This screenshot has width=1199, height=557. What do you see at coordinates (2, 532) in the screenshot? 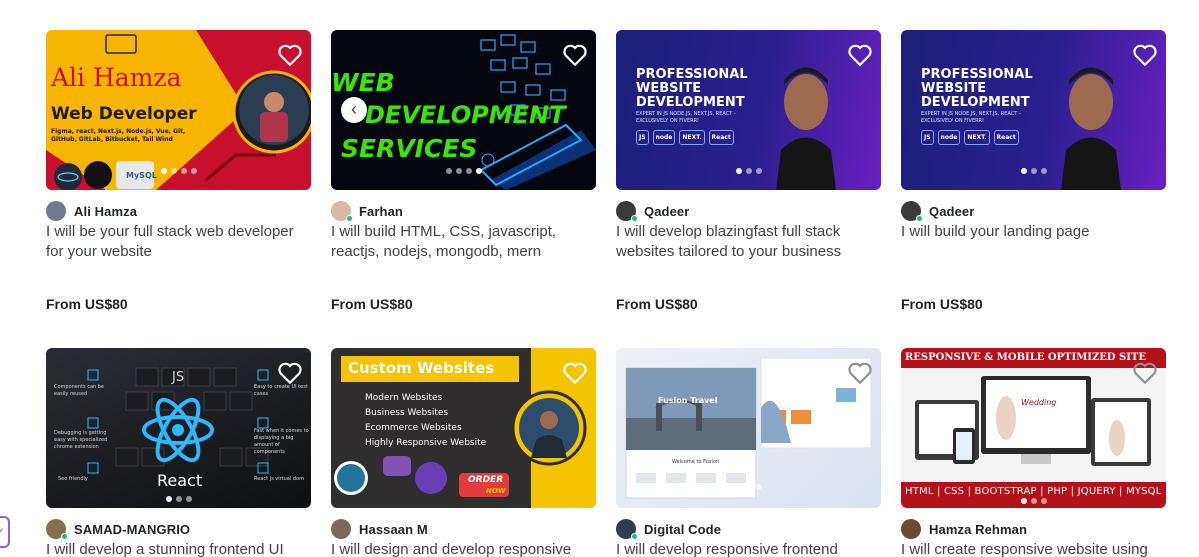
I see `check-icon: ✓` at bounding box center [2, 532].